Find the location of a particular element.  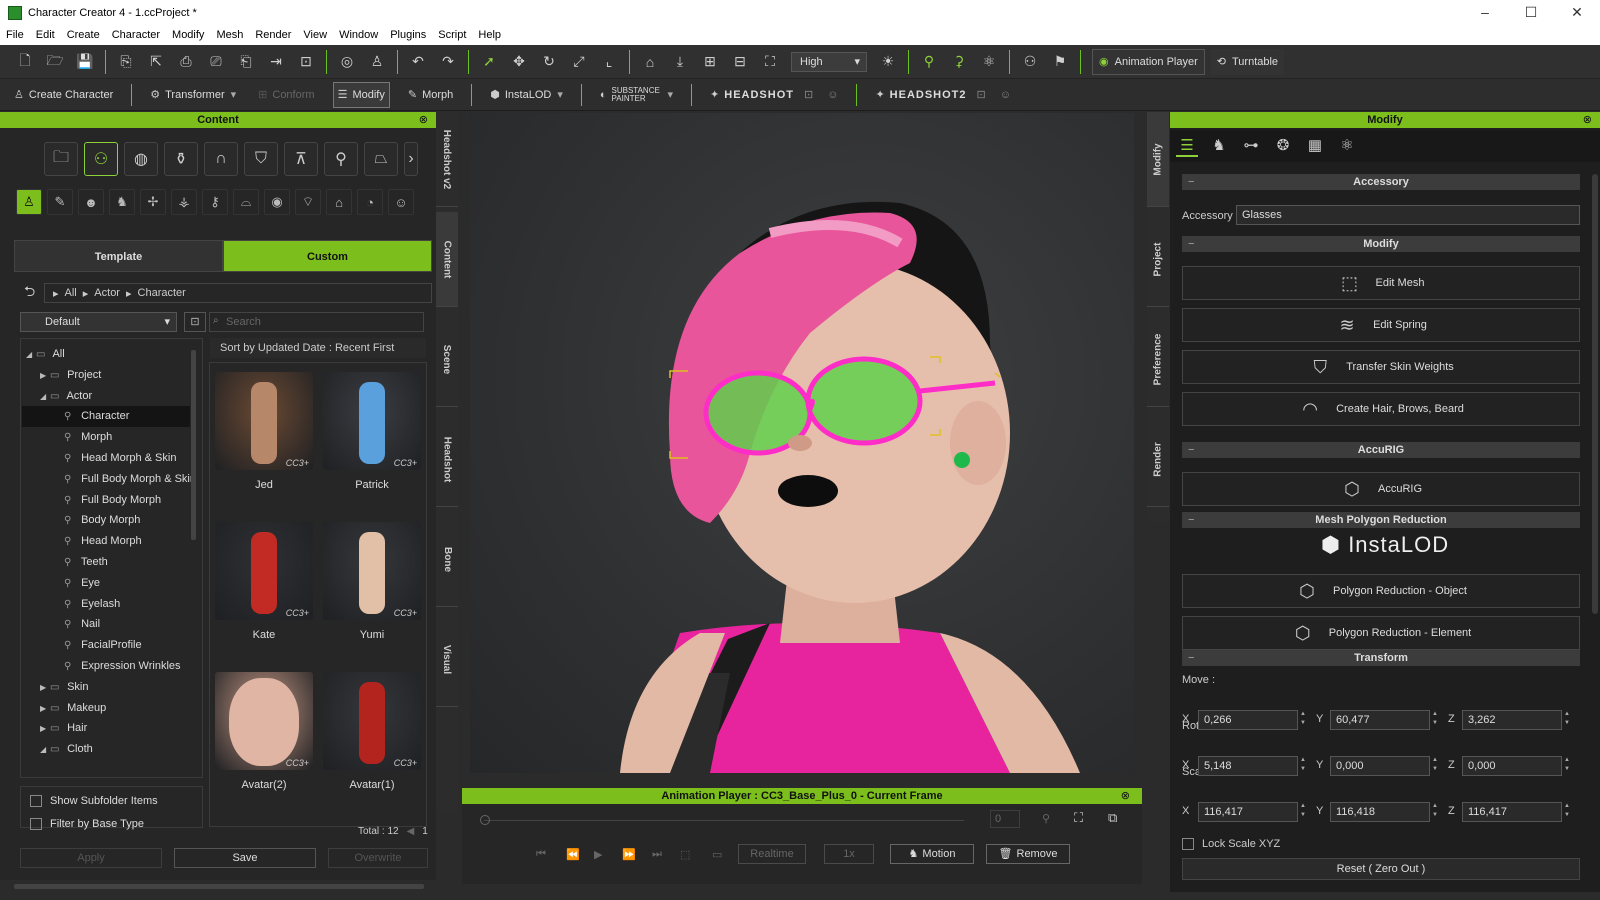

timeline-track is located at coordinates (724, 820).